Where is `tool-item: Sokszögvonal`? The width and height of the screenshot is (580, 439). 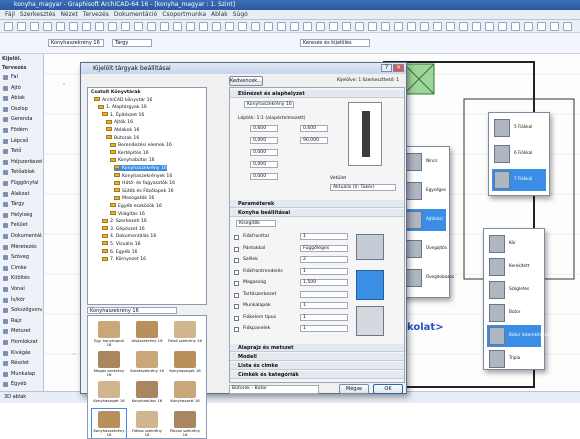 tool-item: Sokszögvonal is located at coordinates (22, 310).